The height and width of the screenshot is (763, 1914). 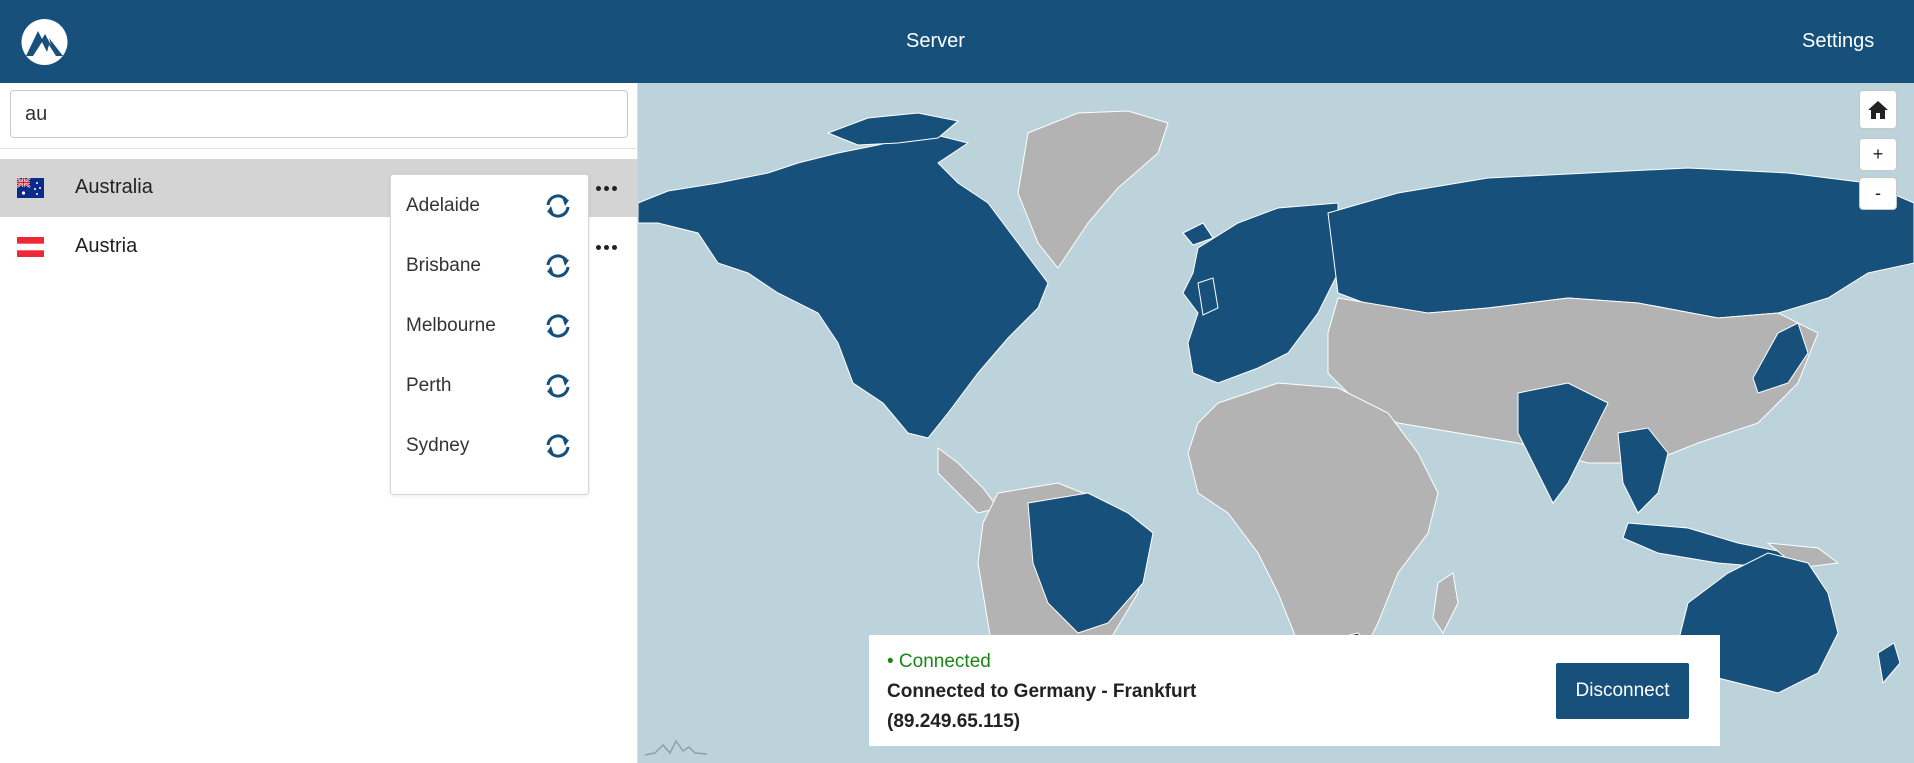 I want to click on home-icon, so click(x=1878, y=110).